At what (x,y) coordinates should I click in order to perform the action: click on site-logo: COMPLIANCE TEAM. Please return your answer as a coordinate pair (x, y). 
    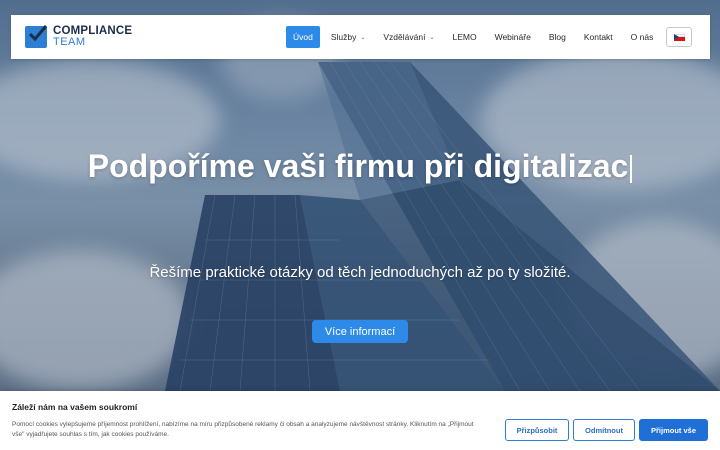
    Looking at the image, I should click on (78, 37).